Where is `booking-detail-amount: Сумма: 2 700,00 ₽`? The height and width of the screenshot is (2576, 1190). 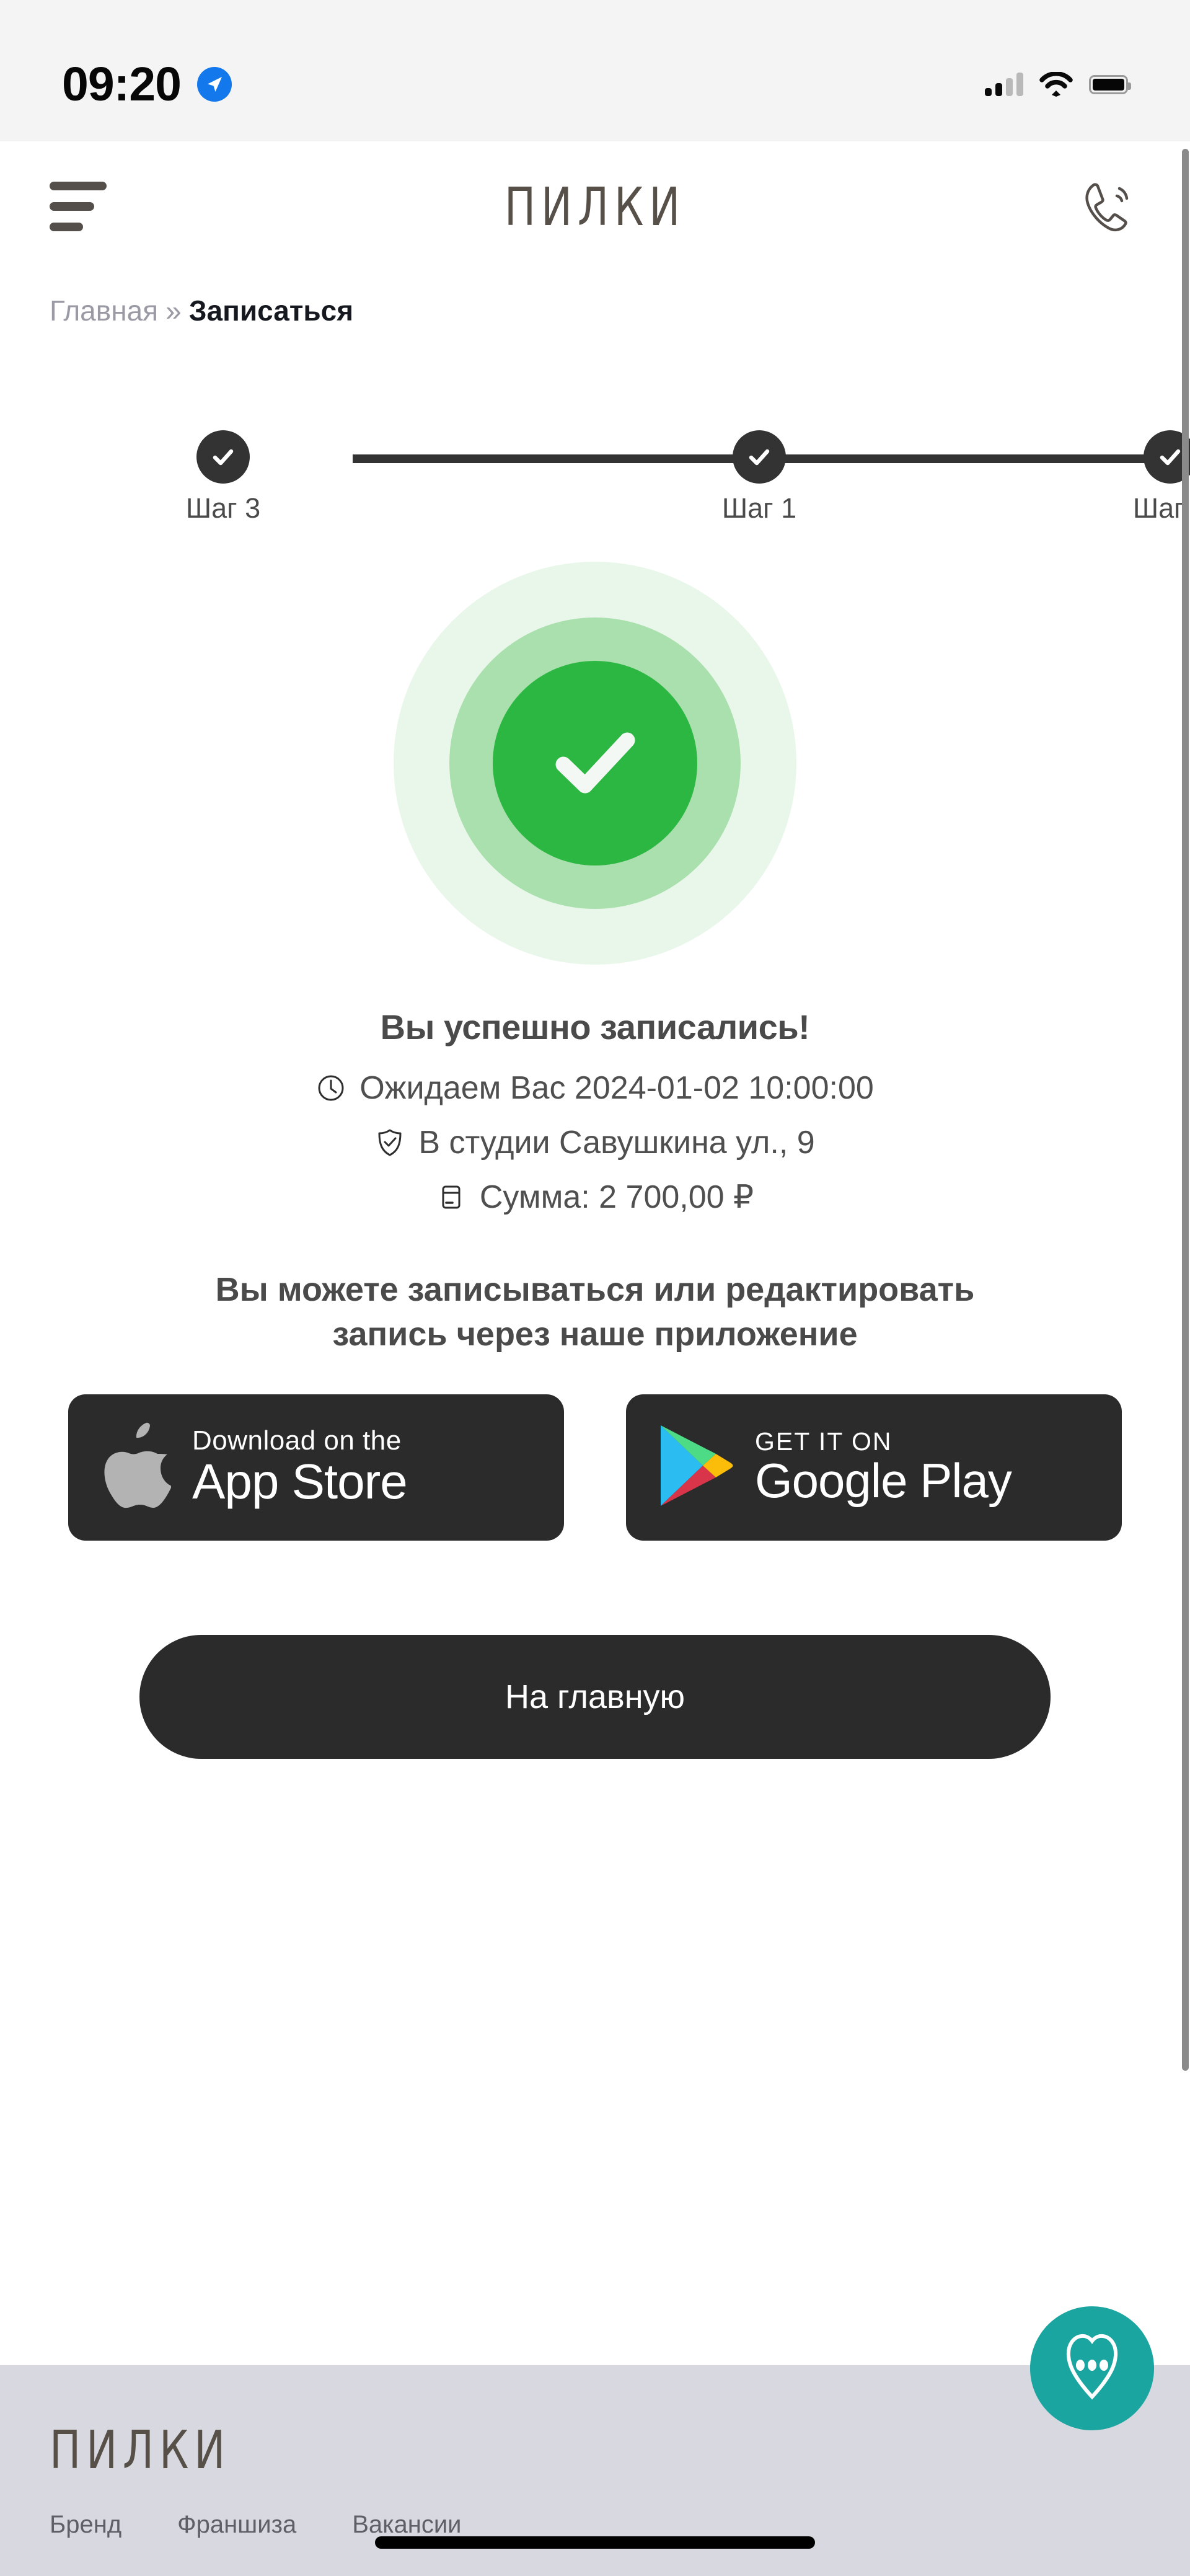 booking-detail-amount: Сумма: 2 700,00 ₽ is located at coordinates (595, 1197).